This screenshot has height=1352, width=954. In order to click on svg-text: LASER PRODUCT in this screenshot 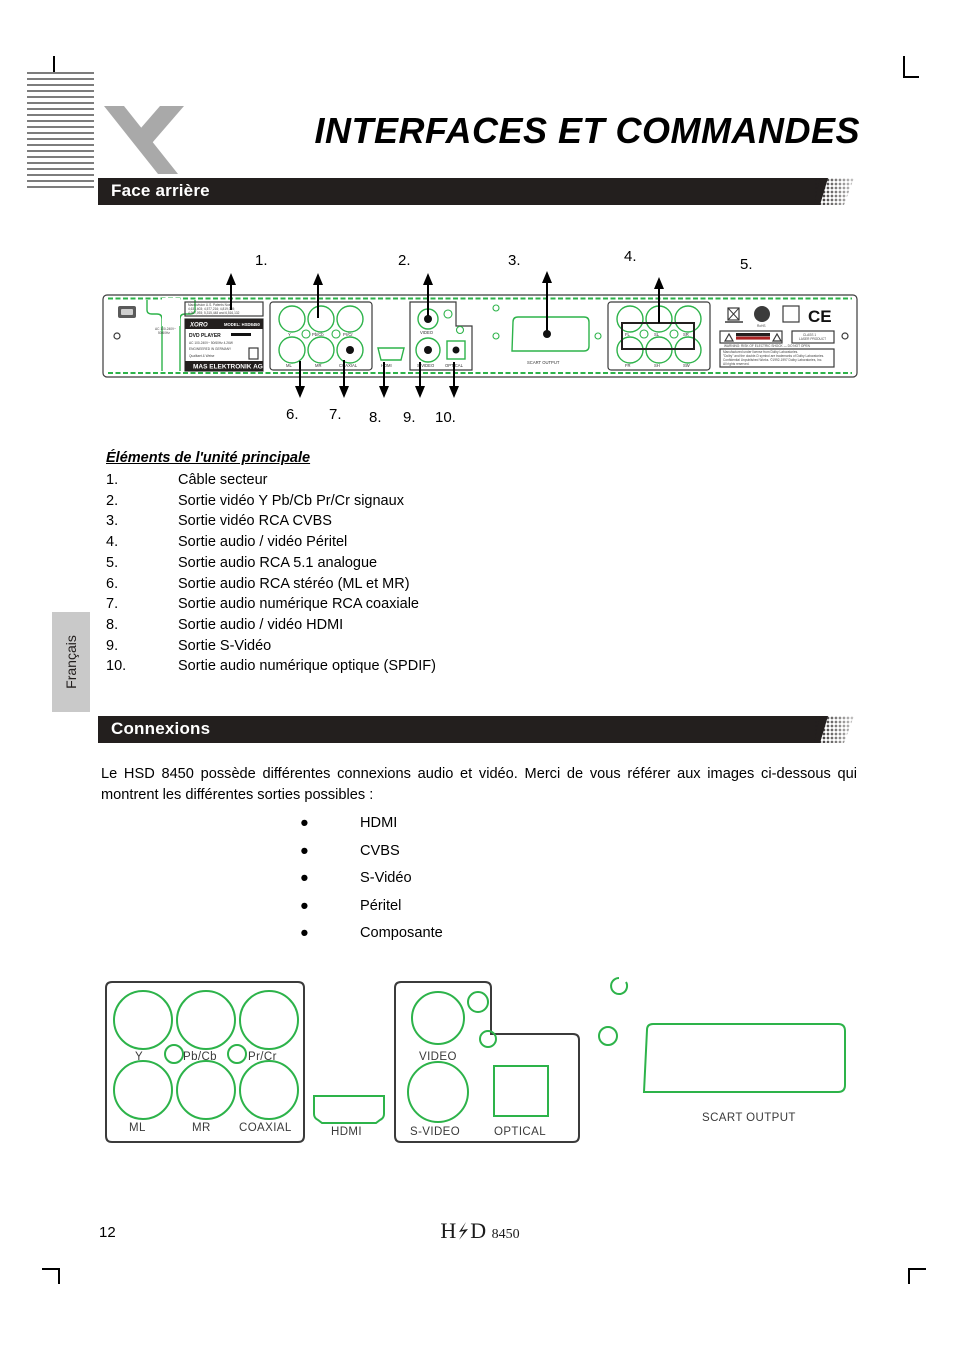, I will do `click(812, 339)`.